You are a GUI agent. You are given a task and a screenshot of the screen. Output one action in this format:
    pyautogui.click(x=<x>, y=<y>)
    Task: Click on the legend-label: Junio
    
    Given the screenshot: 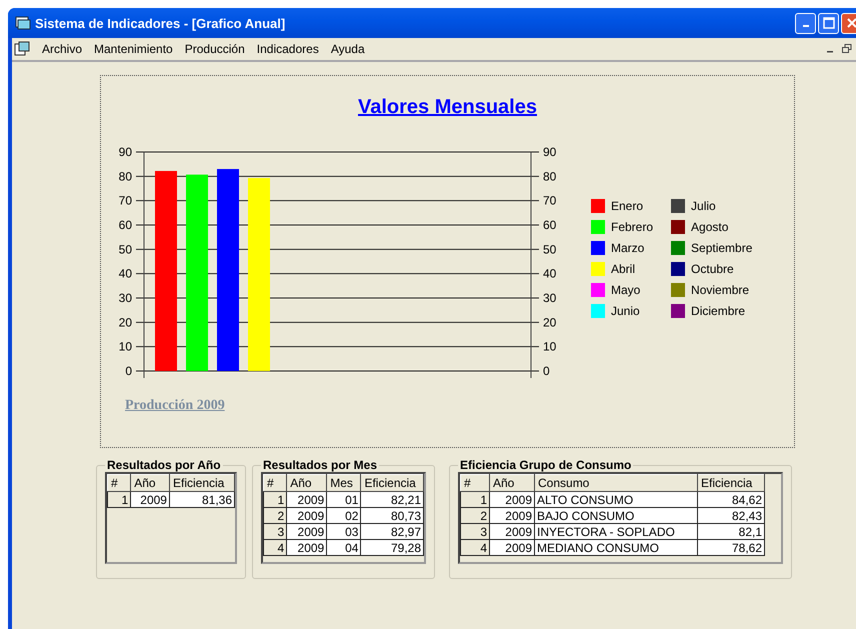 What is the action you would take?
    pyautogui.click(x=625, y=311)
    